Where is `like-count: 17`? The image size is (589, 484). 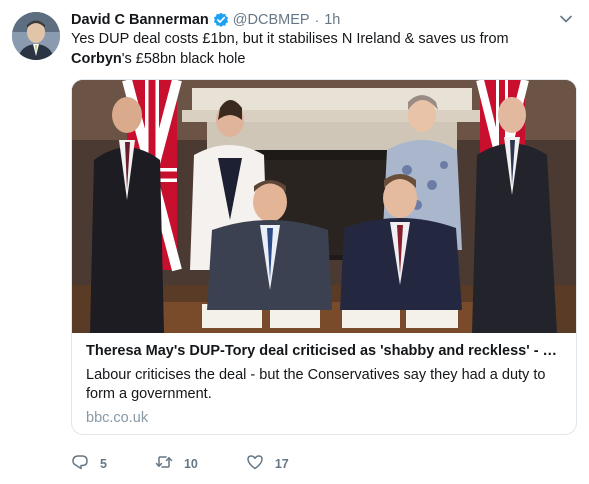
like-count: 17 is located at coordinates (281, 464).